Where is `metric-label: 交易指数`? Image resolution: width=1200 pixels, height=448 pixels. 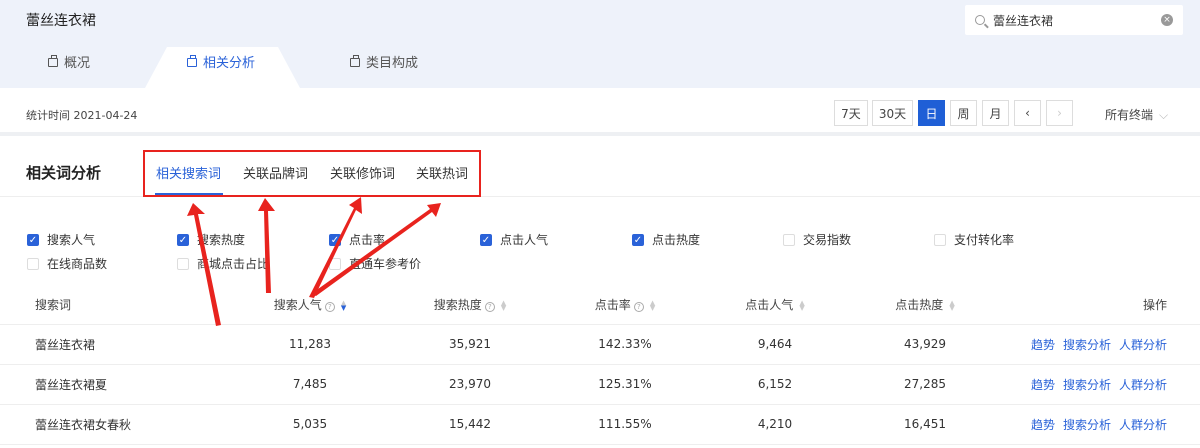
metric-label: 交易指数 is located at coordinates (827, 240).